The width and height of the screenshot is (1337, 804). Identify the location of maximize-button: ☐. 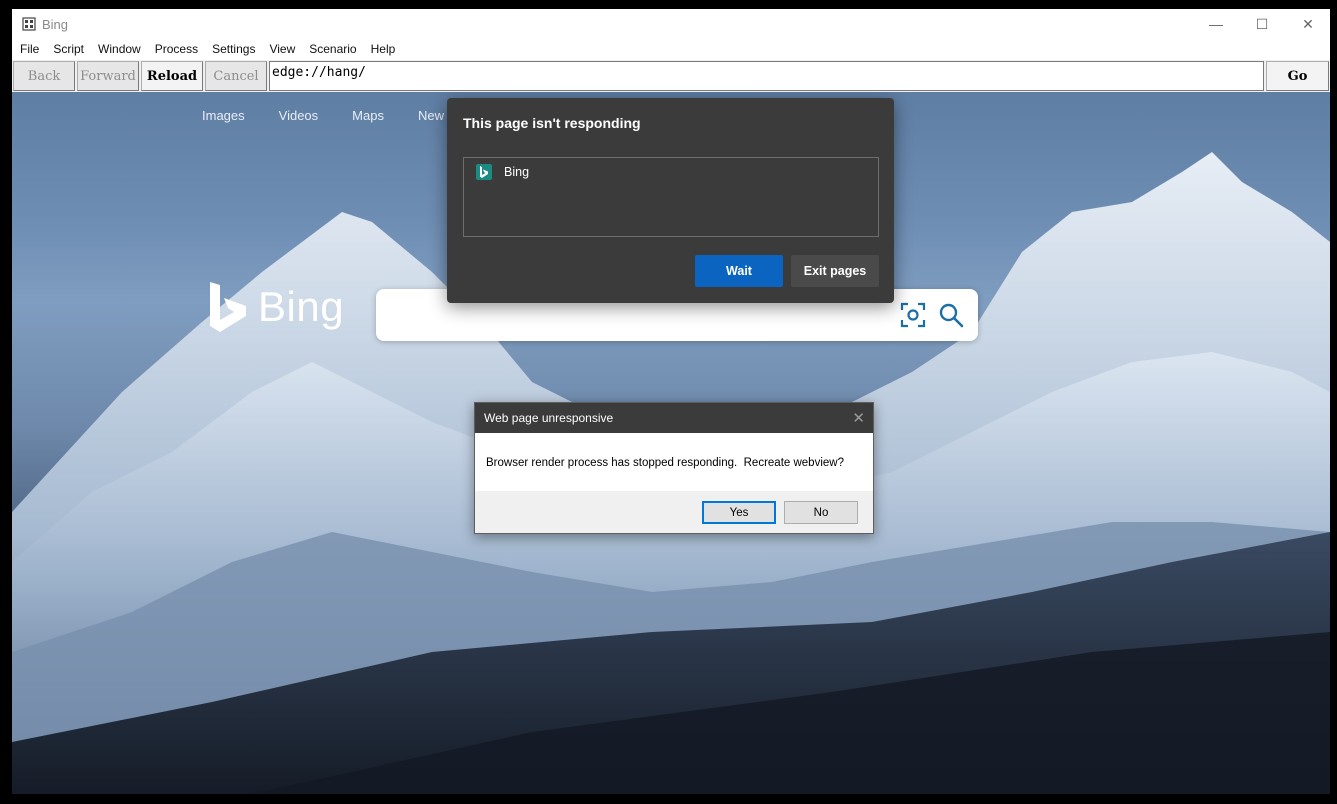
(1262, 24).